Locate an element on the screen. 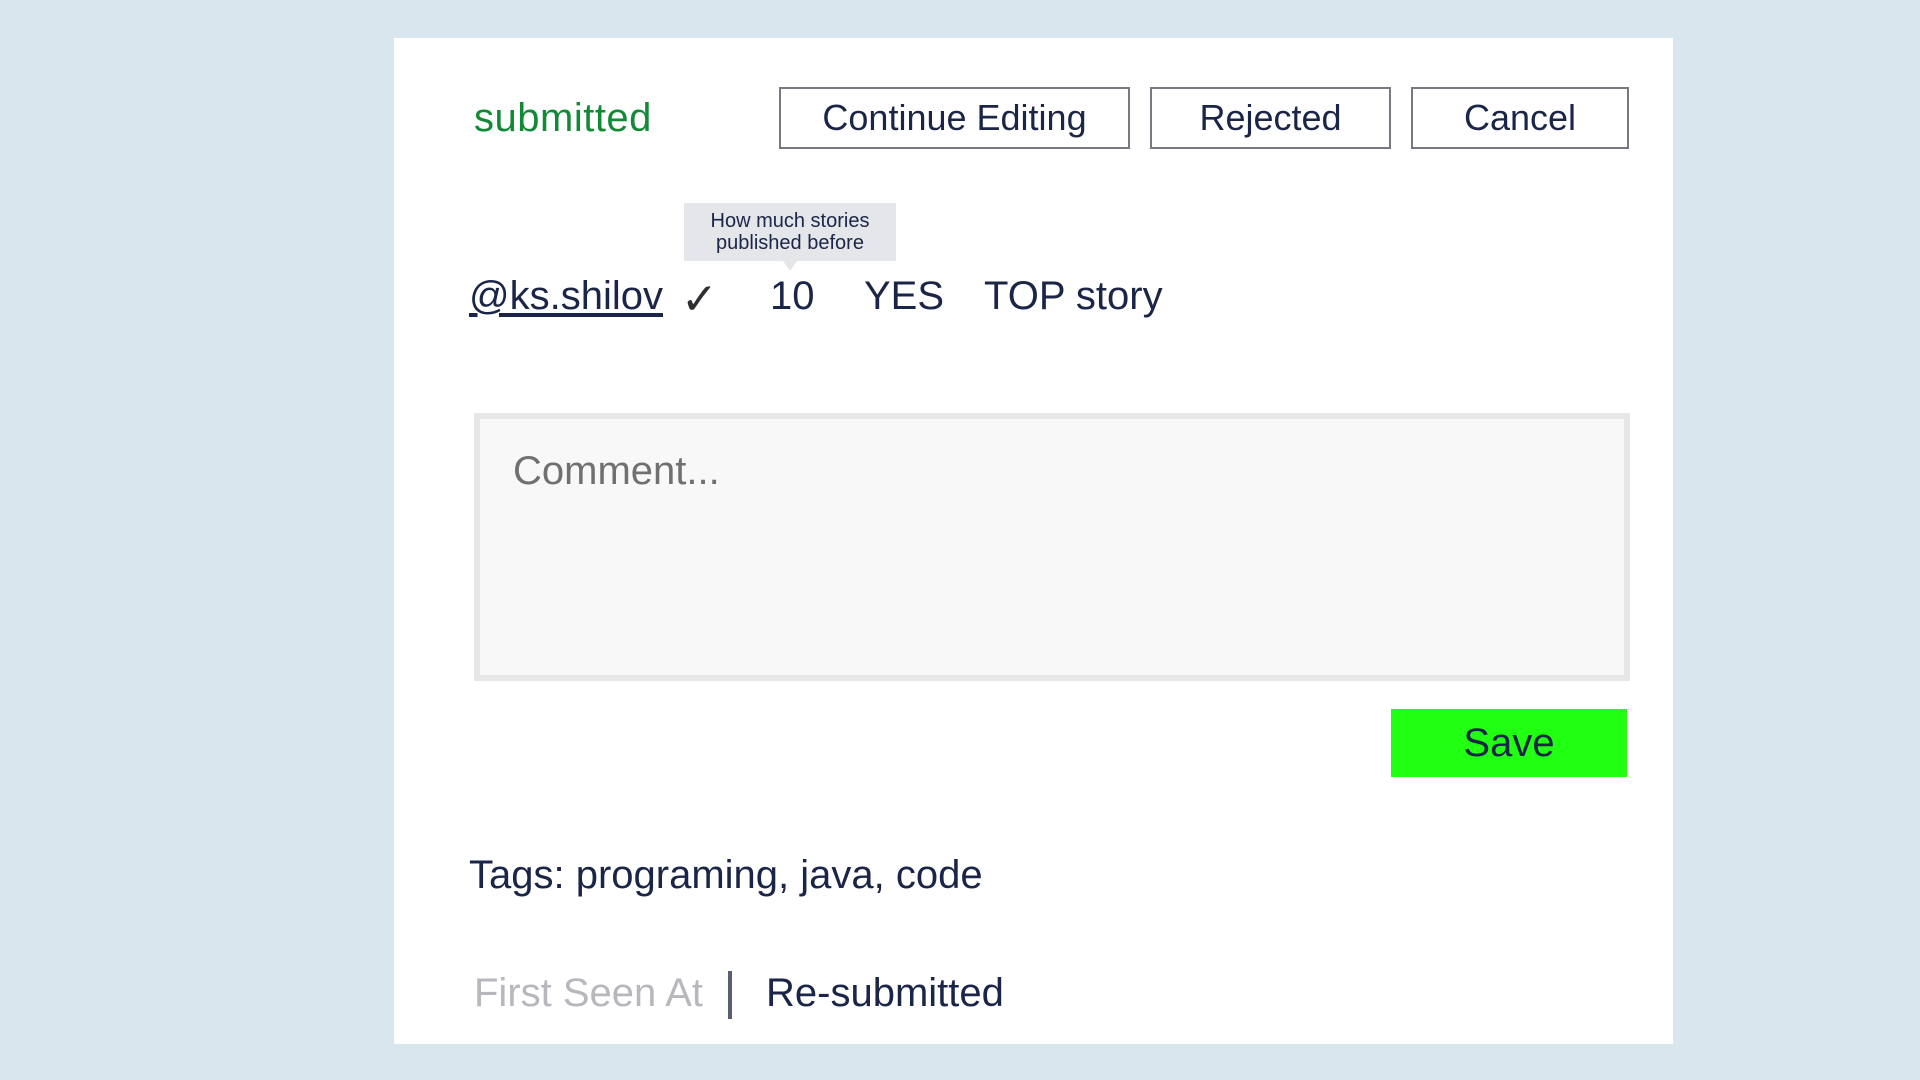 The image size is (1920, 1080). tooltip-line-1: How much stories is located at coordinates (790, 221).